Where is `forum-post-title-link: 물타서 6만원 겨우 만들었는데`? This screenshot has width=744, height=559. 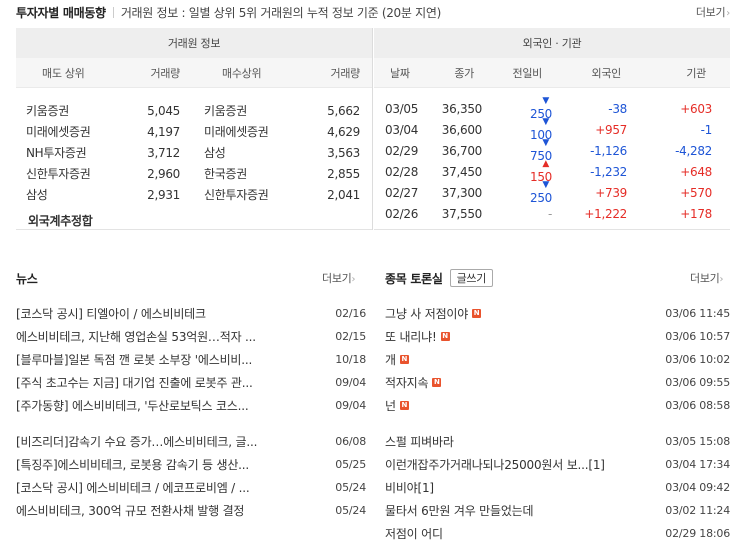 forum-post-title-link: 물타서 6만원 겨우 만들었는데 is located at coordinates (459, 510).